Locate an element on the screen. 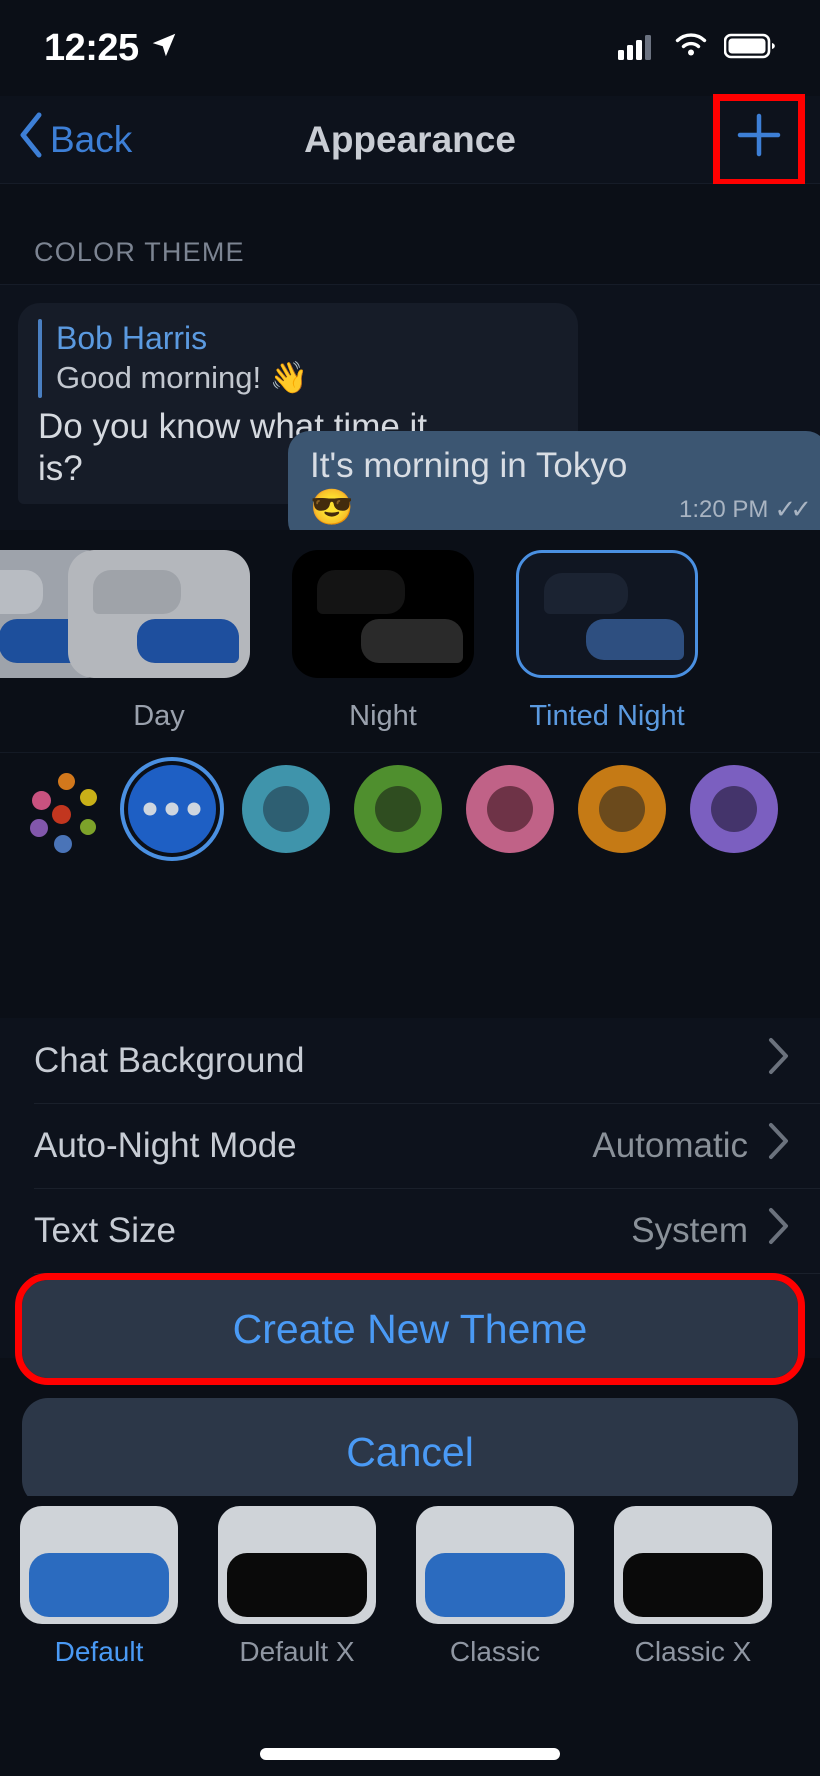 The width and height of the screenshot is (820, 1776). location-arrow-icon is located at coordinates (164, 48).